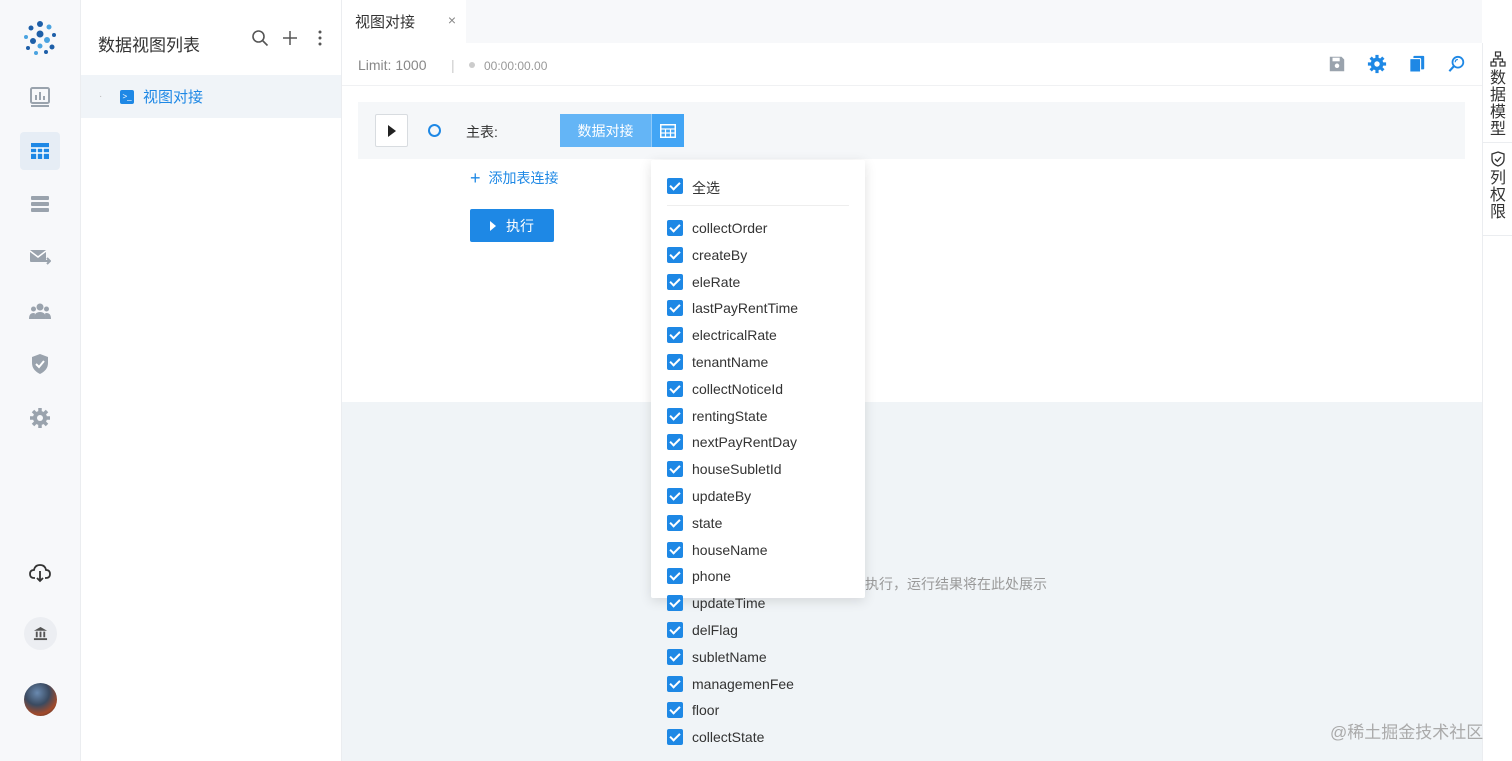  I want to click on copy-button, so click(1417, 64).